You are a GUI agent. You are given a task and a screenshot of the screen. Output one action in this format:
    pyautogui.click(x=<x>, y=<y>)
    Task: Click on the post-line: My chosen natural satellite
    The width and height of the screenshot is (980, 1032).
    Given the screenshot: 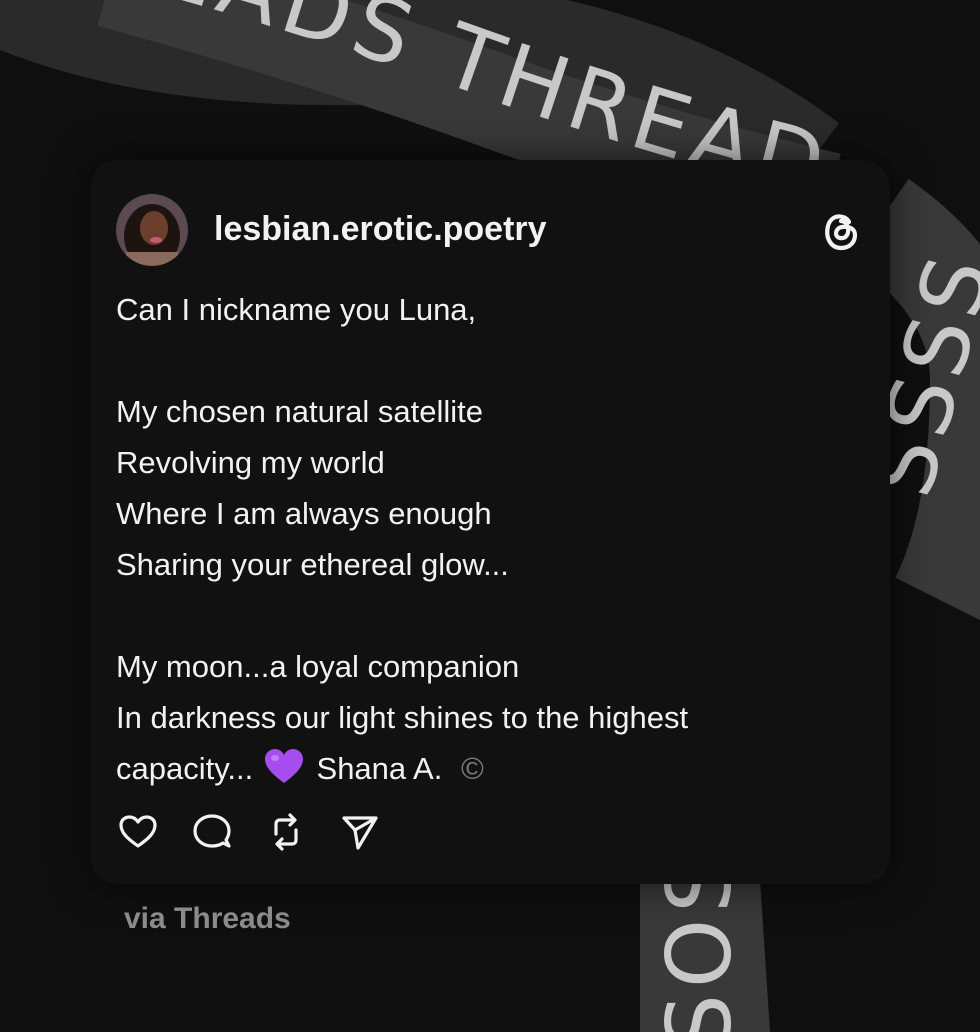 What is the action you would take?
    pyautogui.click(x=300, y=411)
    